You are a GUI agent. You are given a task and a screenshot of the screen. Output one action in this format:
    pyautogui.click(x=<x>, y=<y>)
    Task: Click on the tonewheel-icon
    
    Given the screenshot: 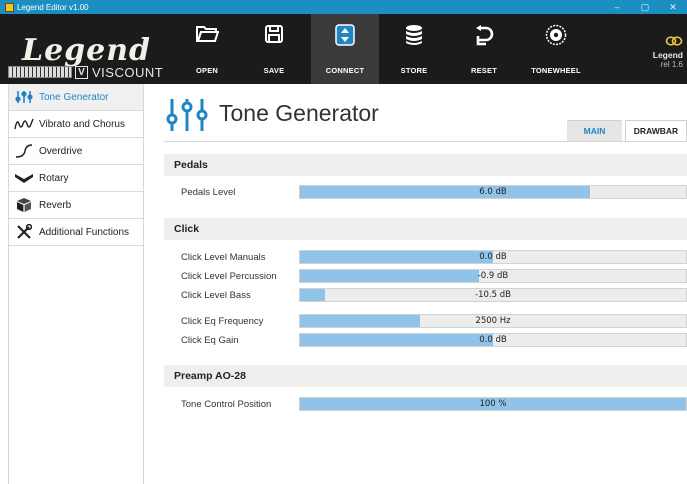 What is the action you would take?
    pyautogui.click(x=556, y=35)
    